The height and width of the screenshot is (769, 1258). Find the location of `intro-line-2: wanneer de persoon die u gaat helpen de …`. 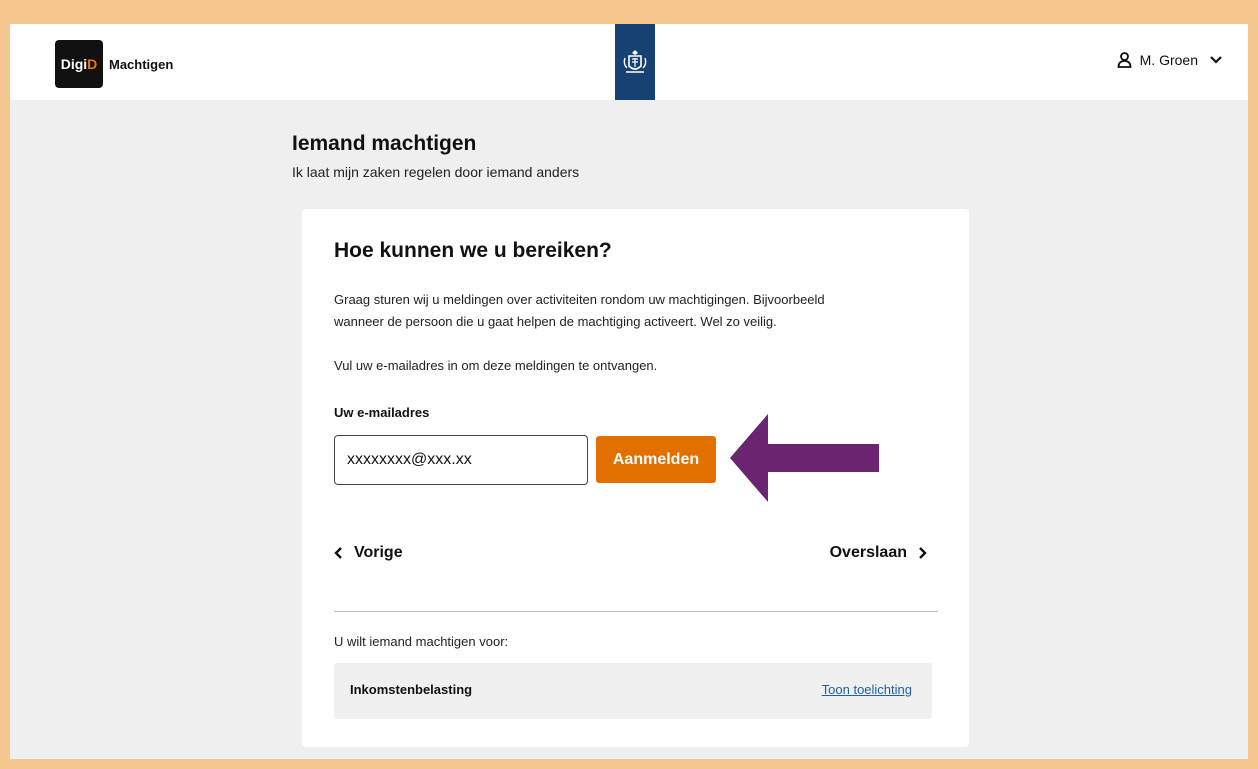

intro-line-2: wanneer de persoon die u gaat helpen de … is located at coordinates (555, 321).